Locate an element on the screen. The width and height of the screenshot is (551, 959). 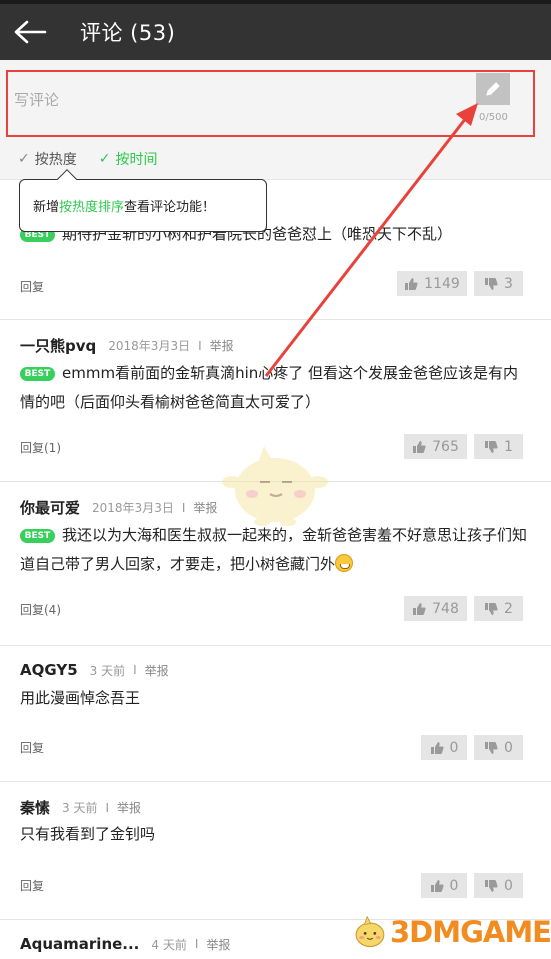
username: 你最可爱 is located at coordinates (50, 507).